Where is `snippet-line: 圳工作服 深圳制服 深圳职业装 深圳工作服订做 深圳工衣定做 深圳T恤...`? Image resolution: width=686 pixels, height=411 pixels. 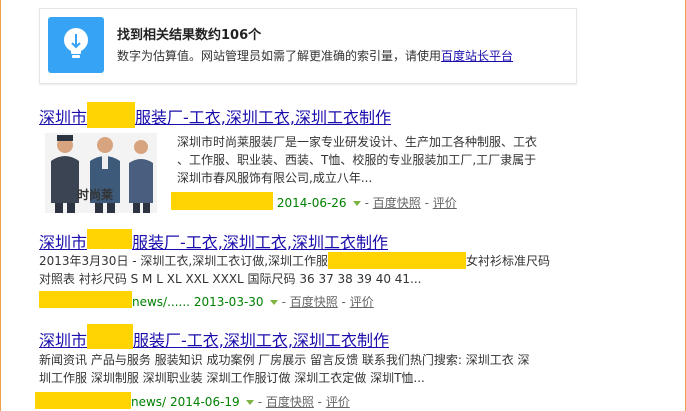
snippet-line: 圳工作服 深圳制服 深圳职业装 深圳工作服订做 深圳工衣定做 深圳T恤... is located at coordinates (232, 378).